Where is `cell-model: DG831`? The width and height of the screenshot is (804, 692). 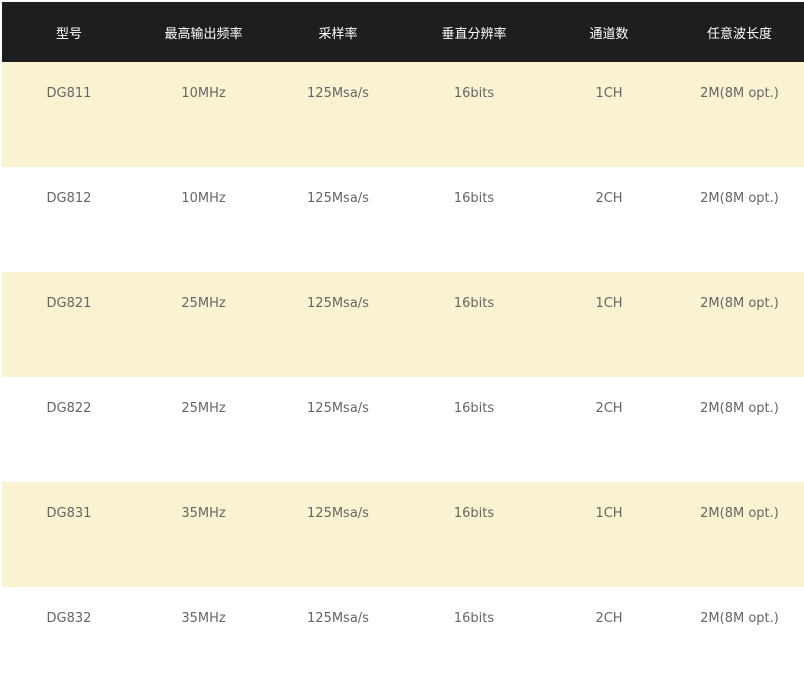 cell-model: DG831 is located at coordinates (69, 513).